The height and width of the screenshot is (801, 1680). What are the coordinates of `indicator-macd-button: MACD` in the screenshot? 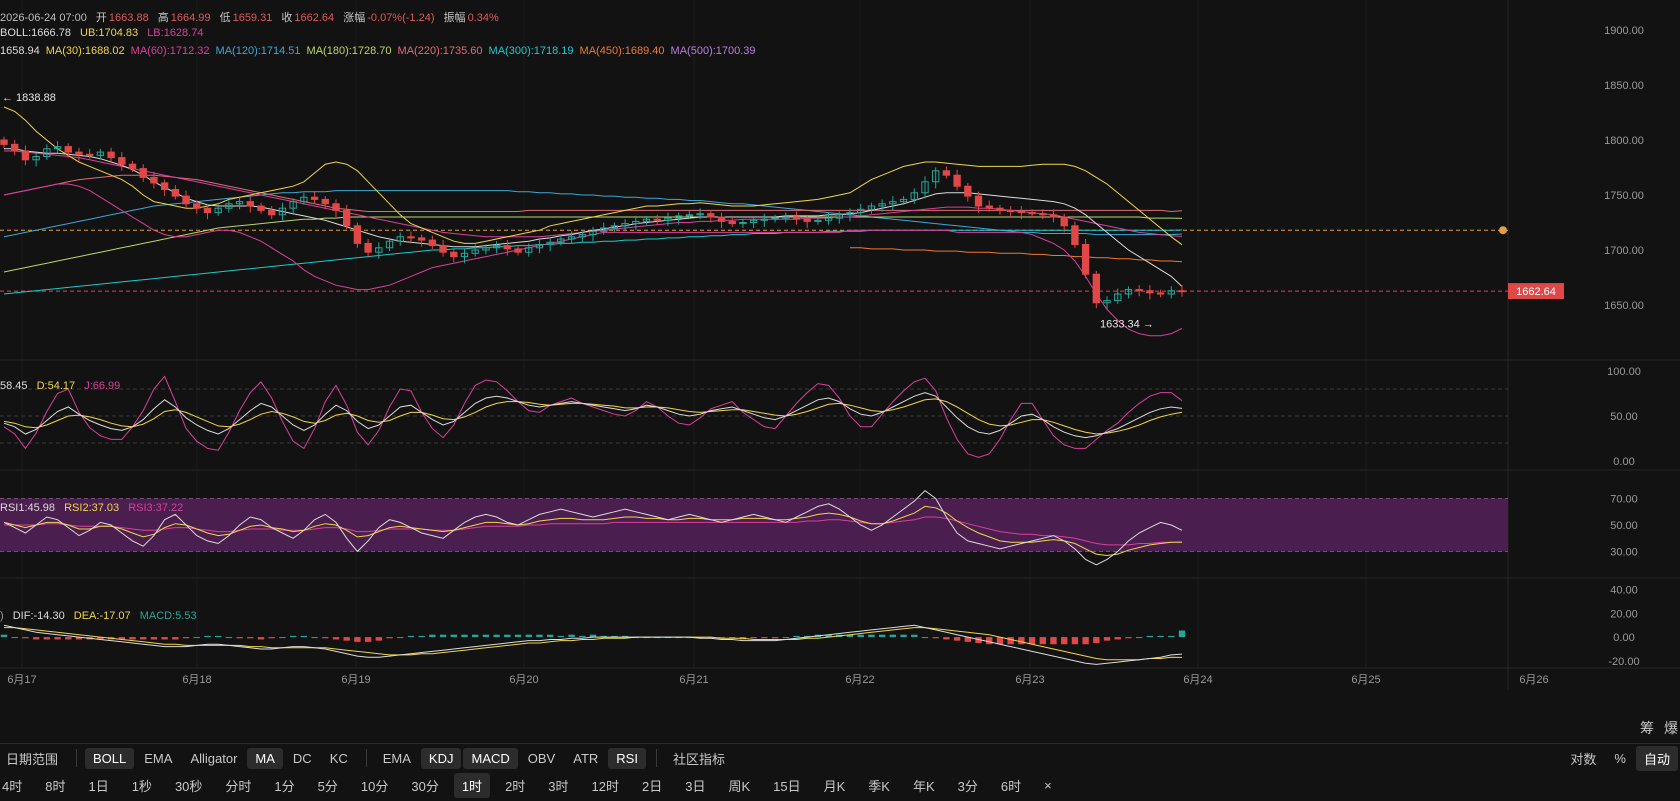 It's located at (490, 758).